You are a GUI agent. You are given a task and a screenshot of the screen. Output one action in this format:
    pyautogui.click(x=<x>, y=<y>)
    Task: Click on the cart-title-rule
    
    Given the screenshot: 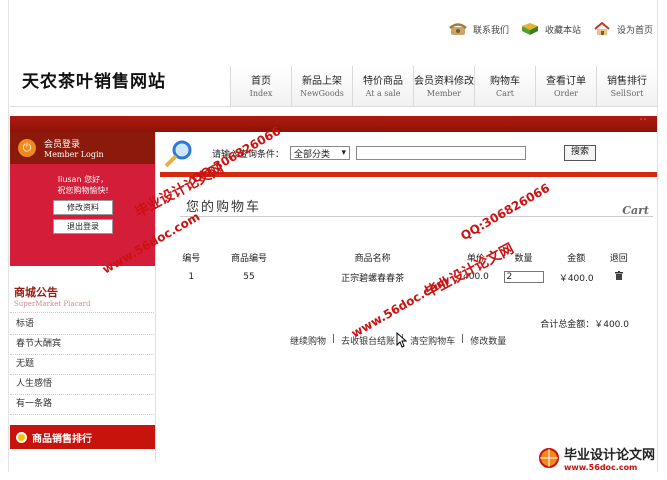 What is the action you would take?
    pyautogui.click(x=416, y=216)
    